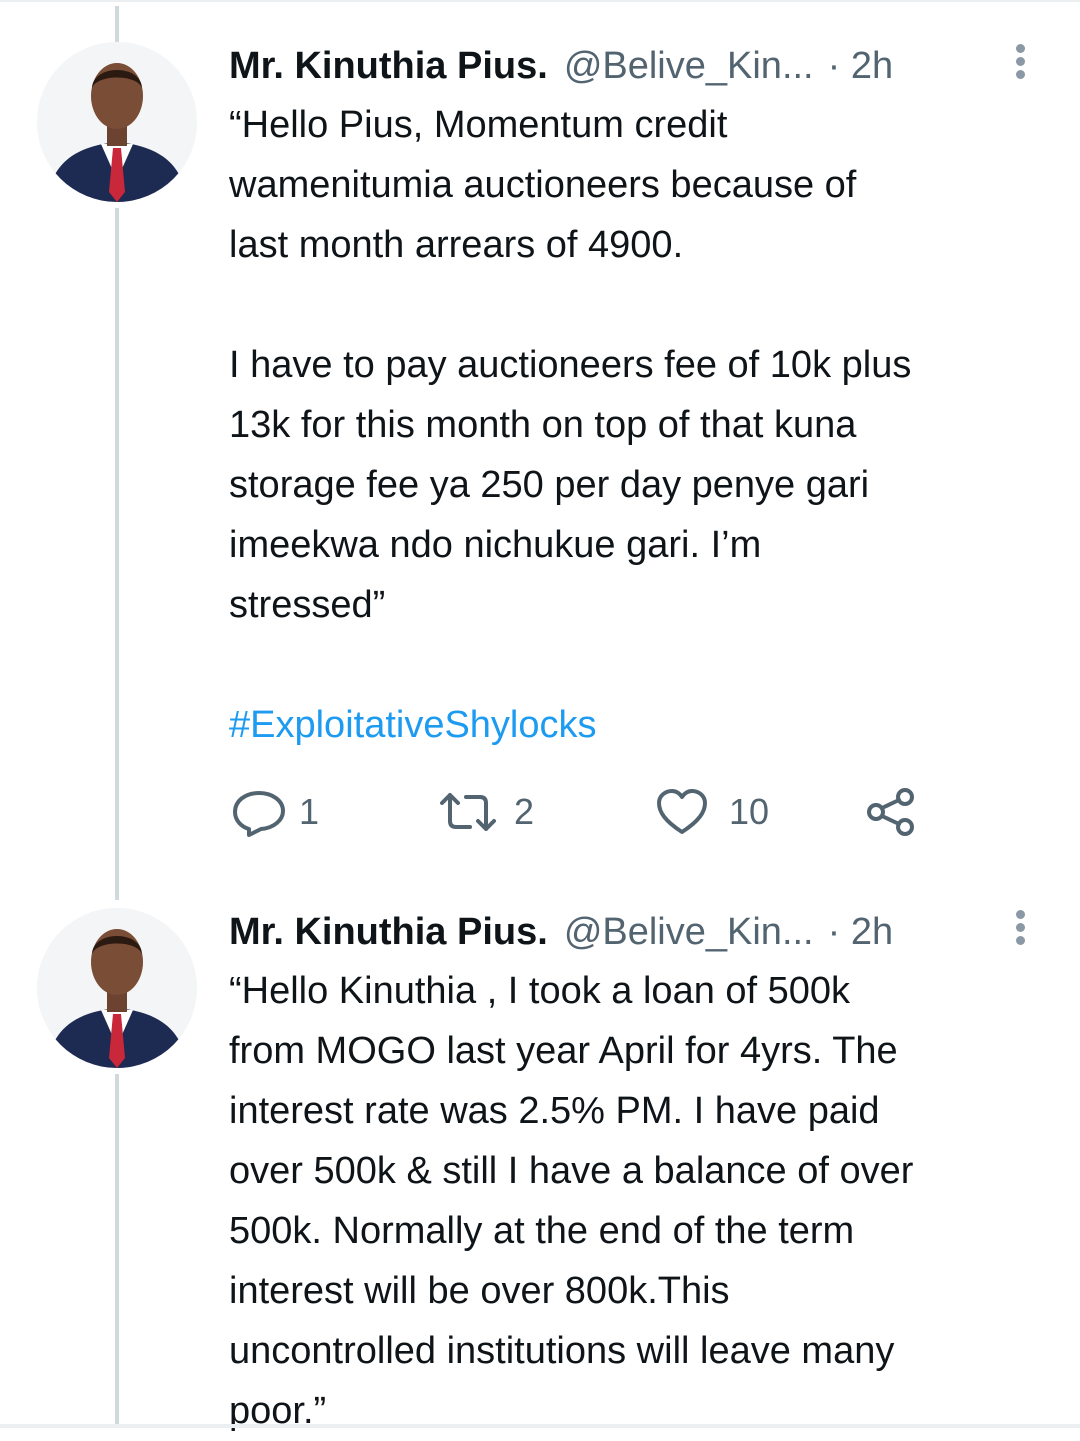  I want to click on like-button: 10, so click(712, 812).